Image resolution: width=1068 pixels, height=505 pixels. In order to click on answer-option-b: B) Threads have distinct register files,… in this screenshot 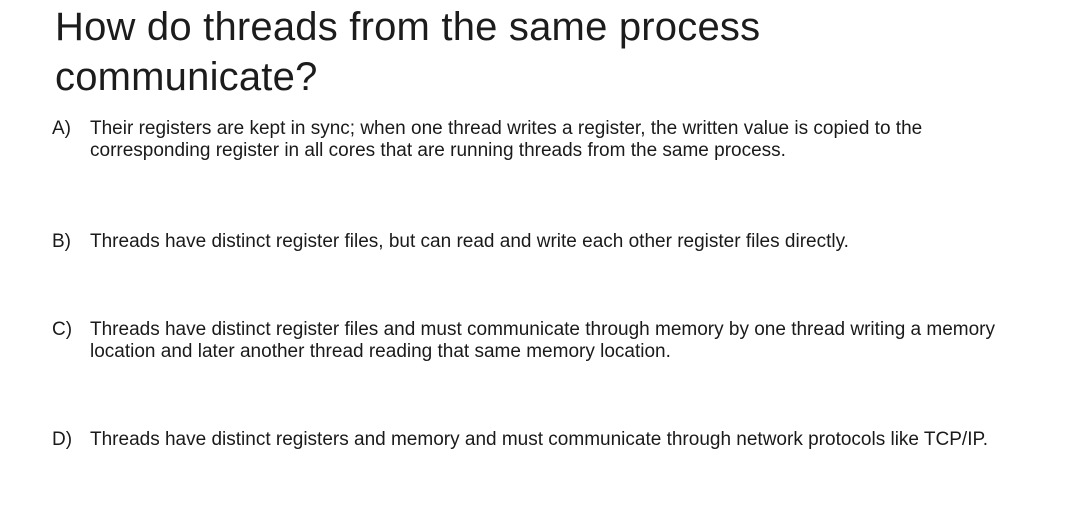, I will do `click(532, 242)`.